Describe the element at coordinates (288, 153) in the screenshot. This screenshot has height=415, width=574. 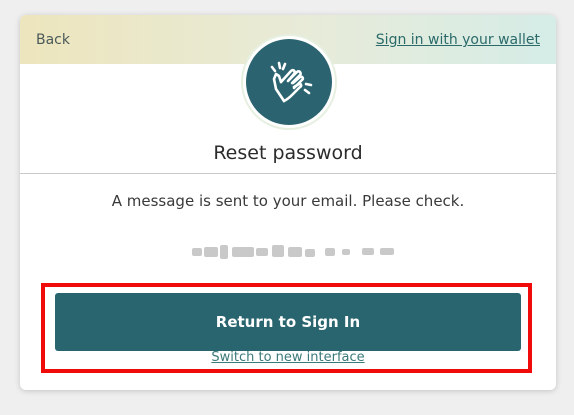
I see `page-title: Reset password` at that location.